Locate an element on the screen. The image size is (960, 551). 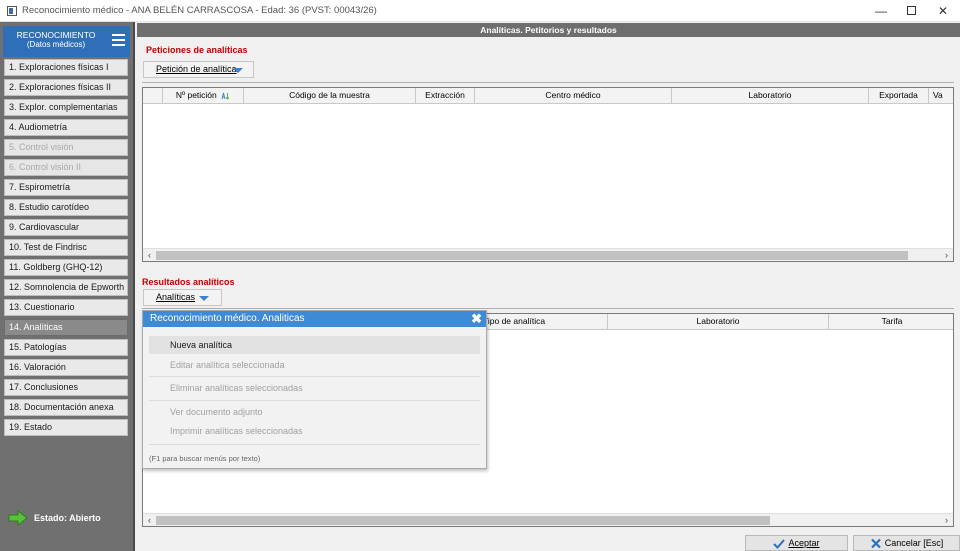
peticiones-title: Peticiones de analíticas is located at coordinates (197, 50).